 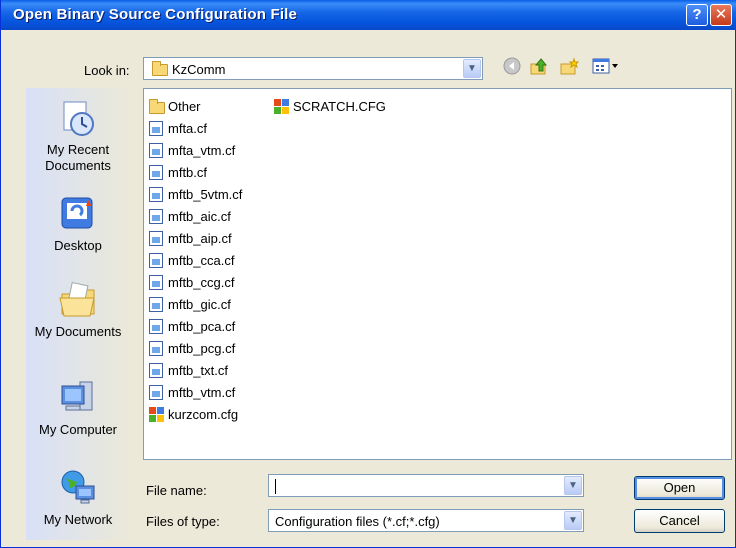 I want to click on close-button: ✕, so click(x=721, y=15).